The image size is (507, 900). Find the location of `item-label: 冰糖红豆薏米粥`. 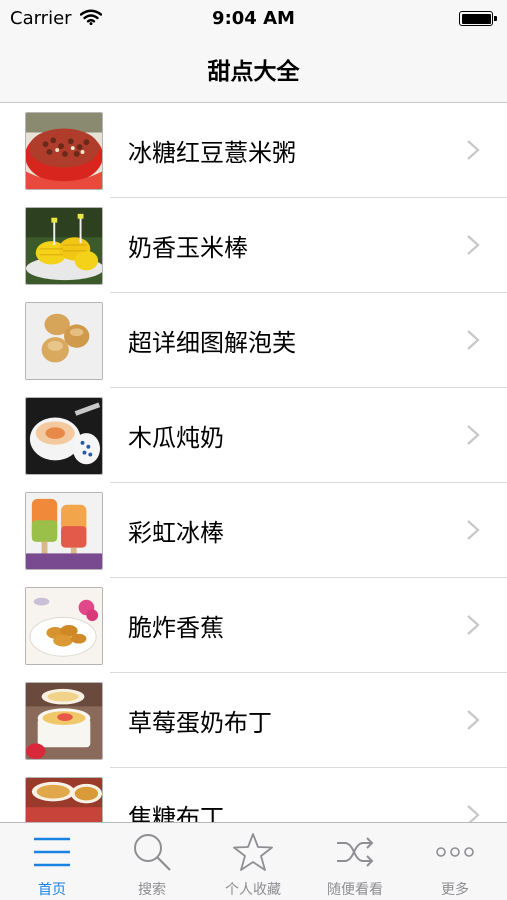

item-label: 冰糖红豆薏米粥 is located at coordinates (212, 153).